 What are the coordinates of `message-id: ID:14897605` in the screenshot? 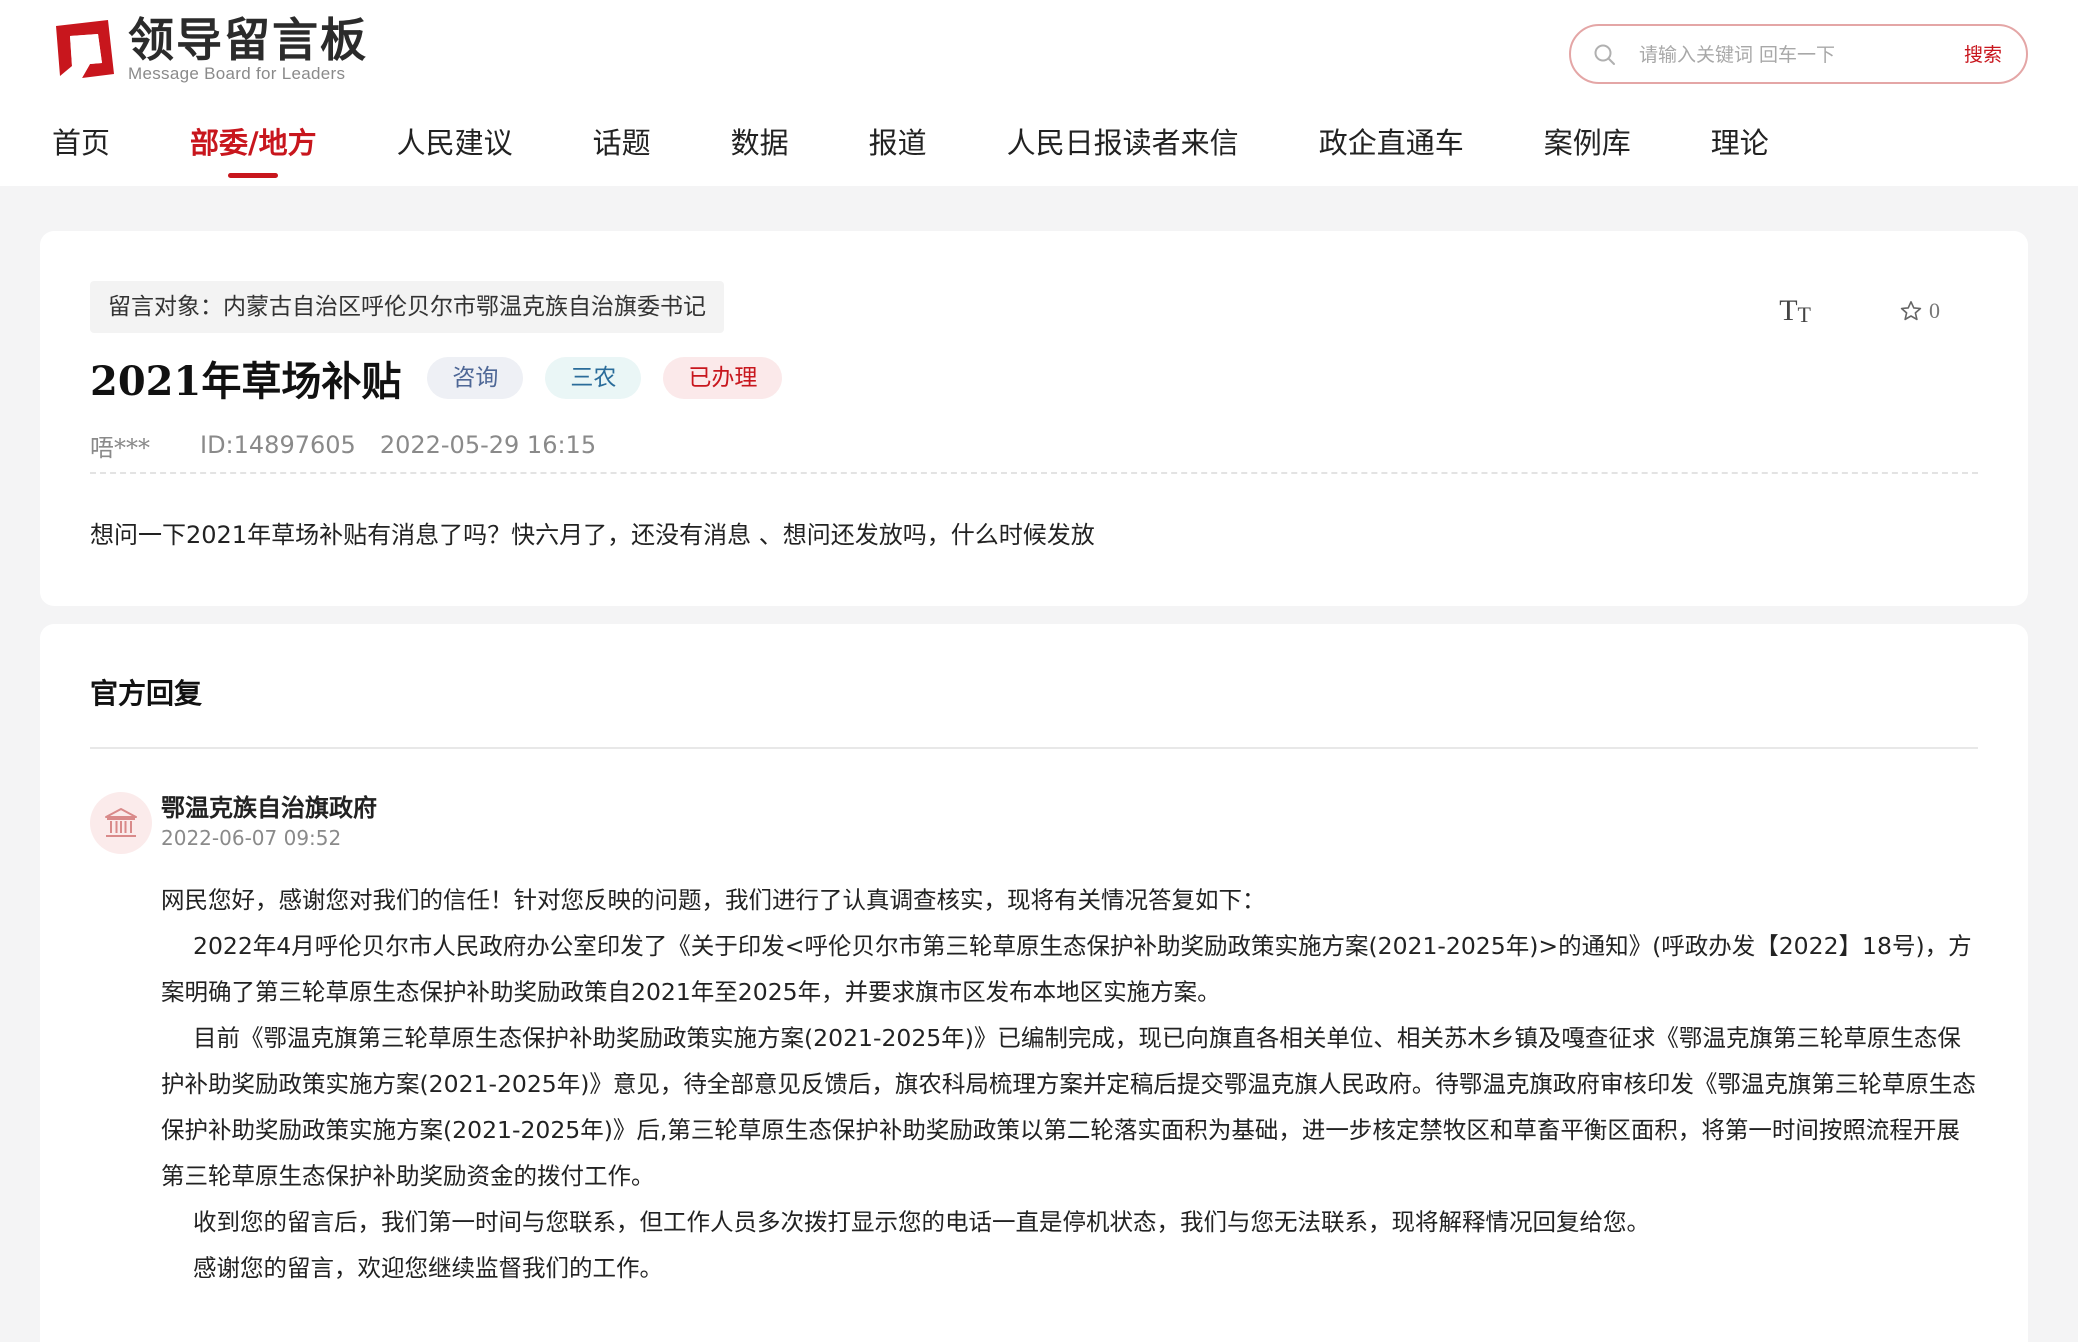 It's located at (278, 445).